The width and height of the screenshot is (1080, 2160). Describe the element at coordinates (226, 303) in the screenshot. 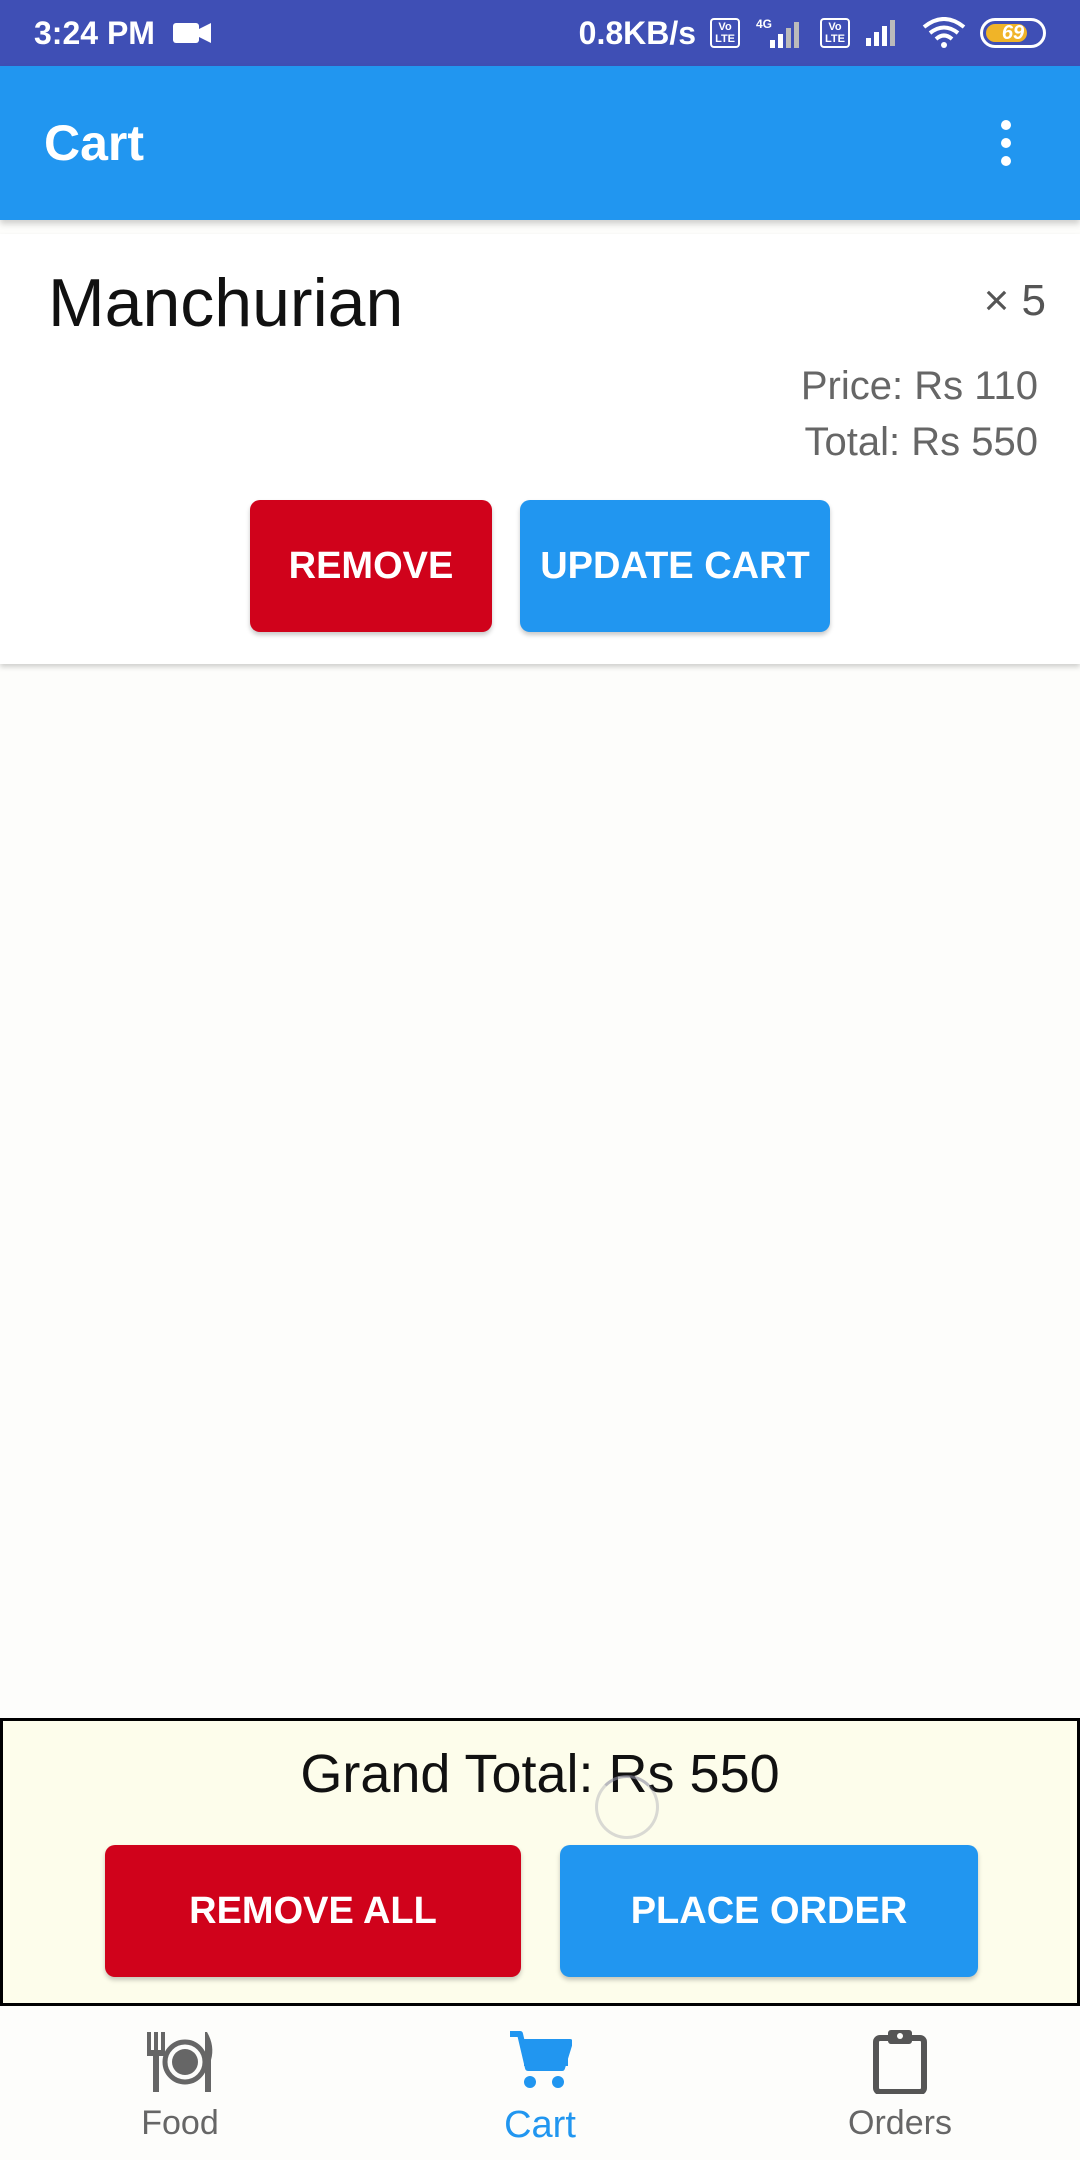

I see `item-name: Manchurian` at that location.